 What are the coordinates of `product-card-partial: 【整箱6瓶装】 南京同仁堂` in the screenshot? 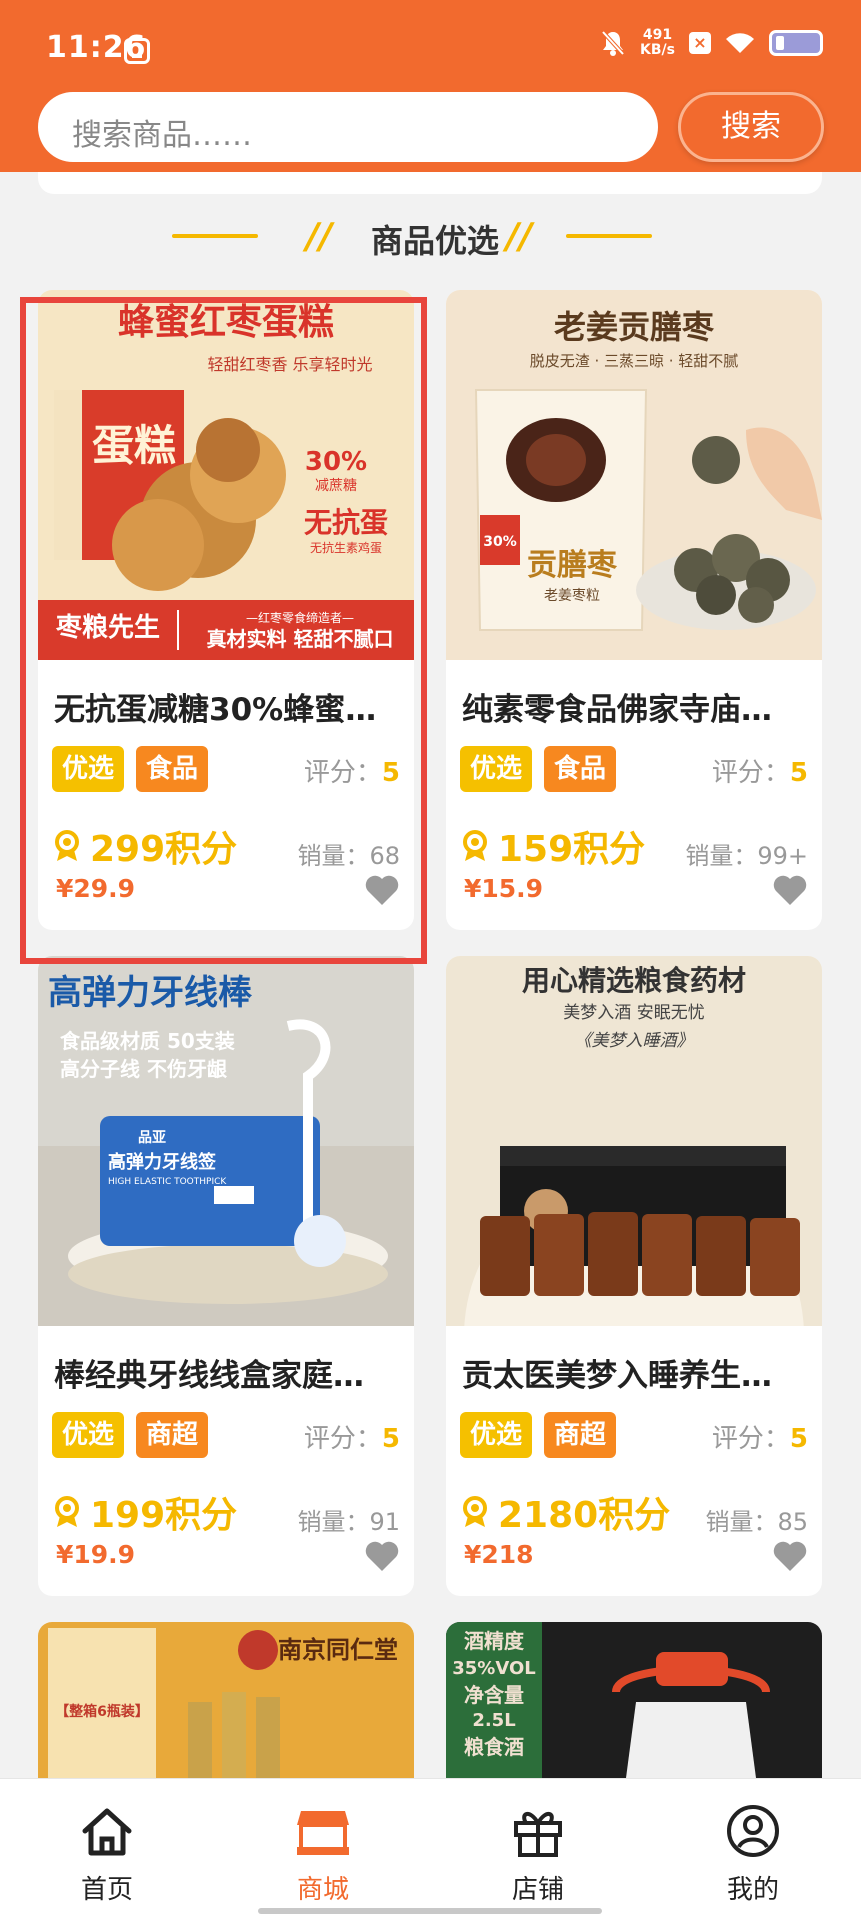 It's located at (226, 1700).